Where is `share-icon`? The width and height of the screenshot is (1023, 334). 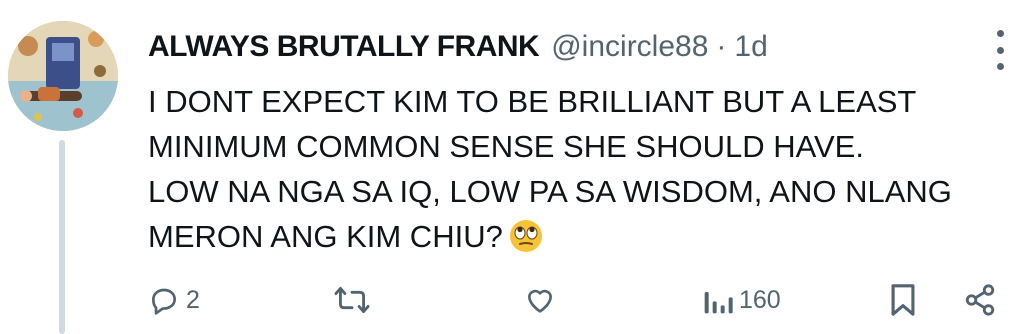
share-icon is located at coordinates (980, 300).